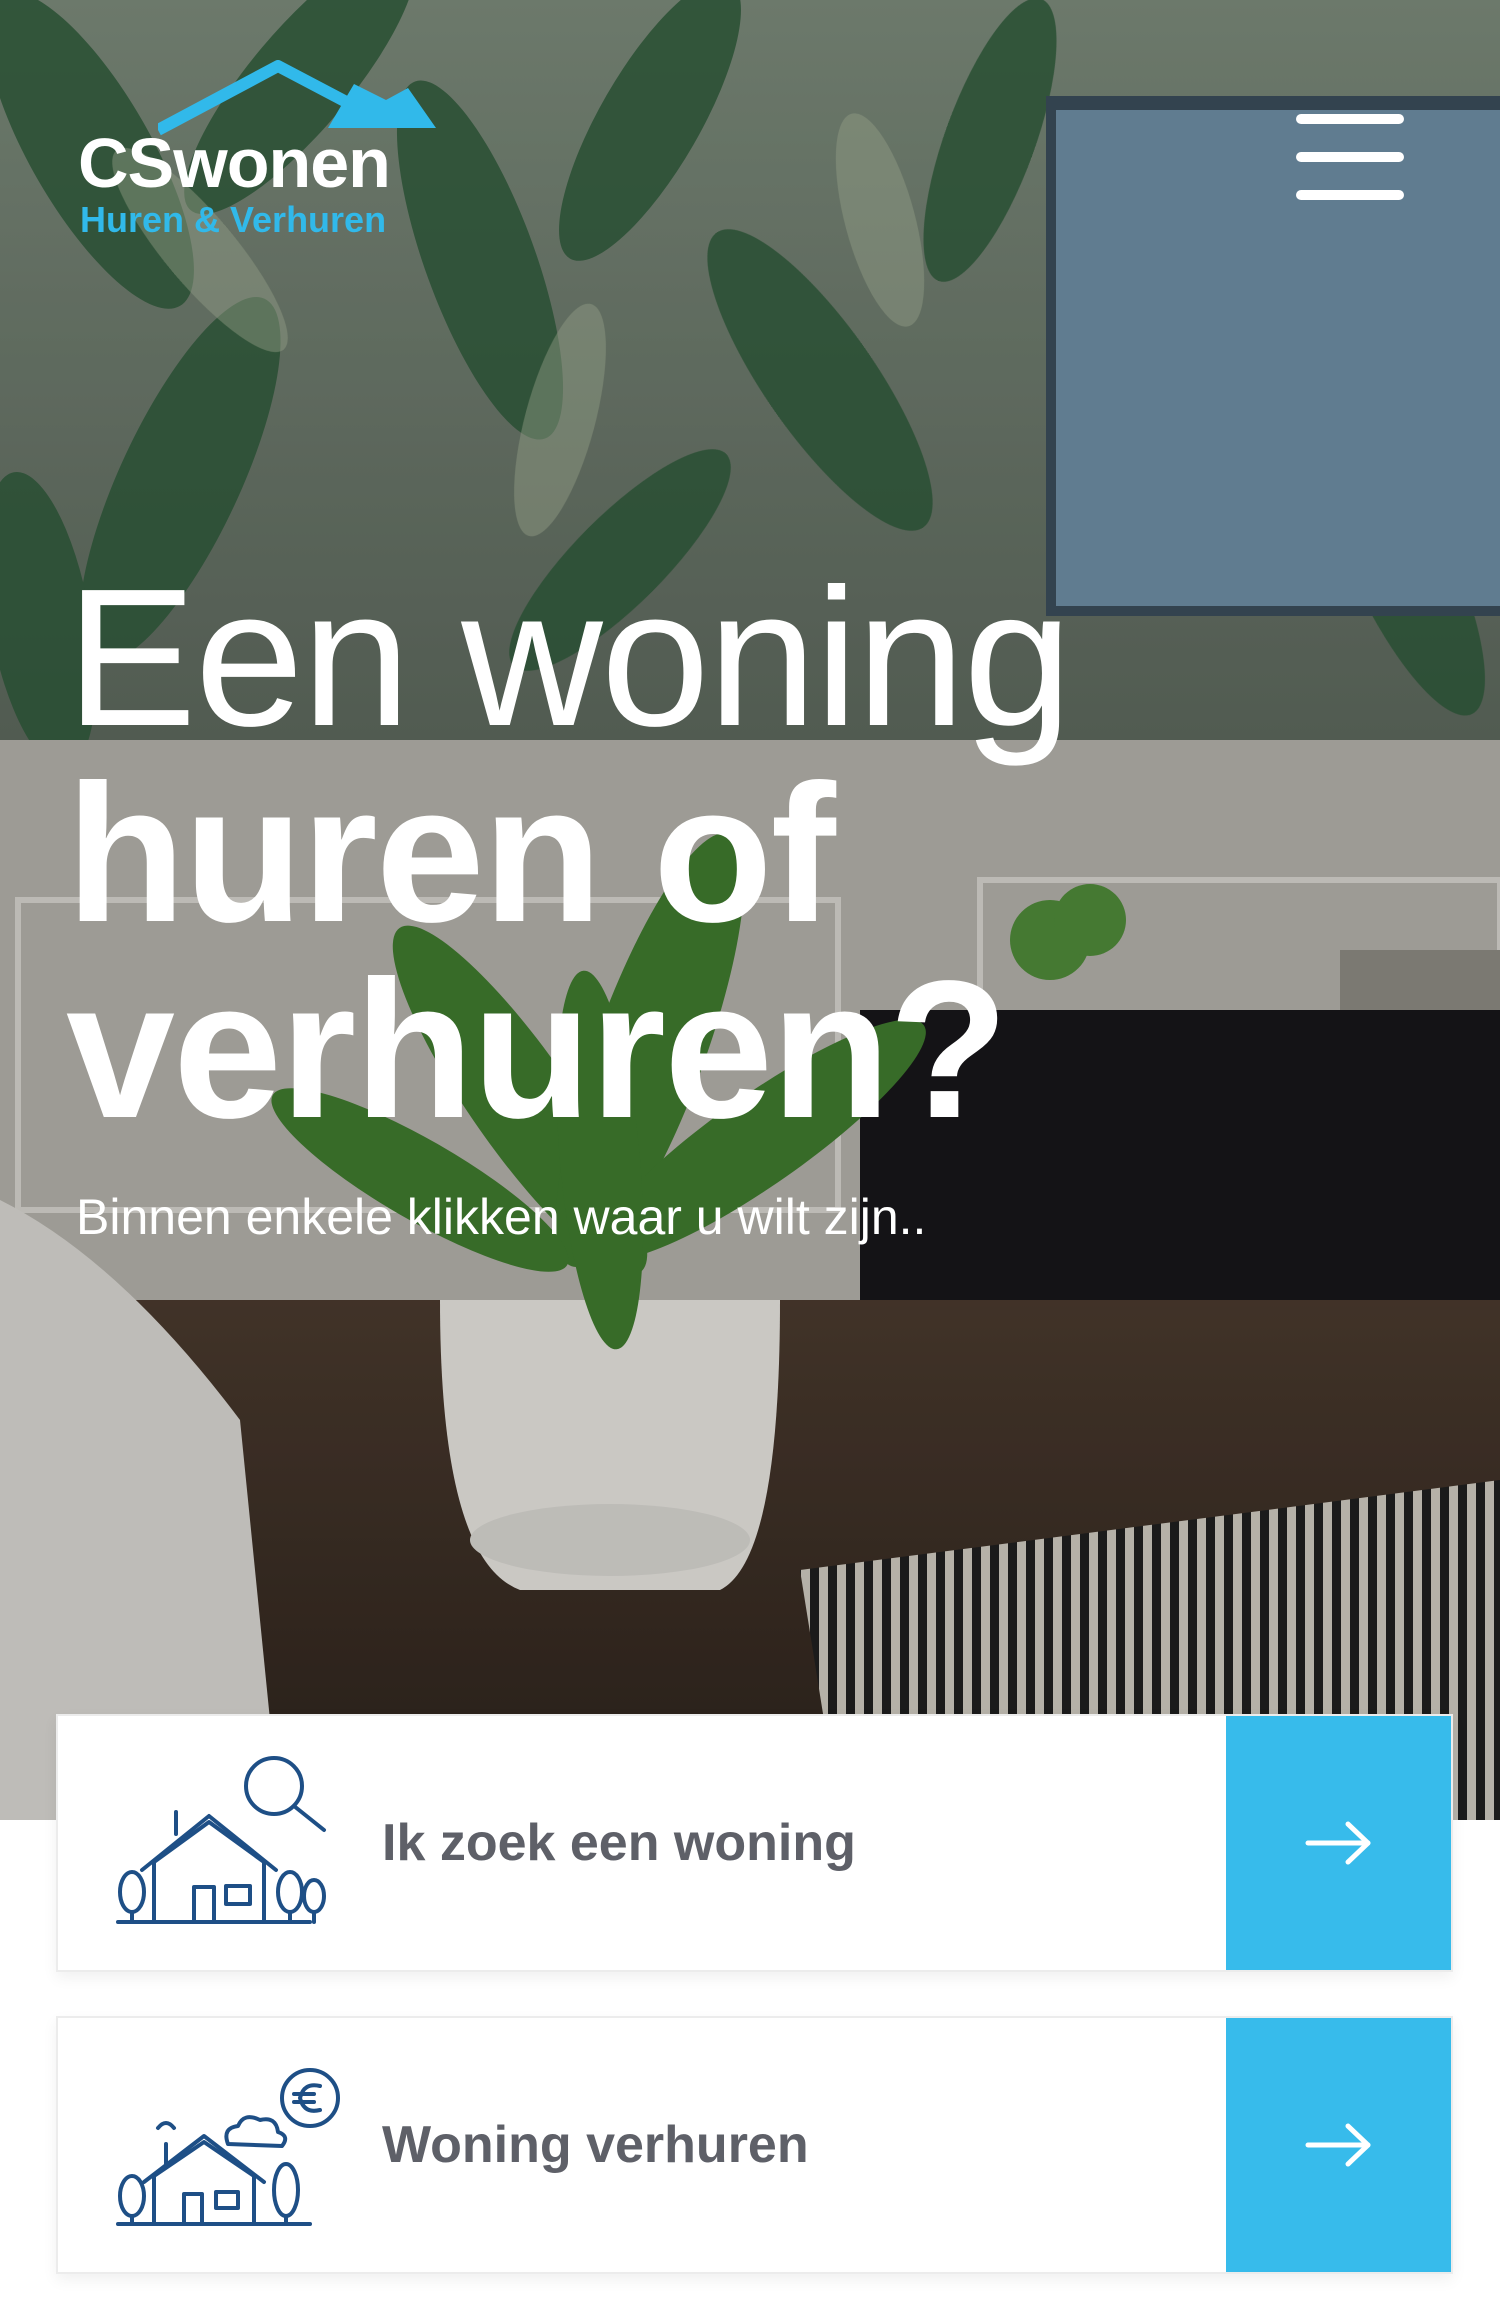 The height and width of the screenshot is (2300, 1500). I want to click on brand-name: CSwonen, so click(234, 163).